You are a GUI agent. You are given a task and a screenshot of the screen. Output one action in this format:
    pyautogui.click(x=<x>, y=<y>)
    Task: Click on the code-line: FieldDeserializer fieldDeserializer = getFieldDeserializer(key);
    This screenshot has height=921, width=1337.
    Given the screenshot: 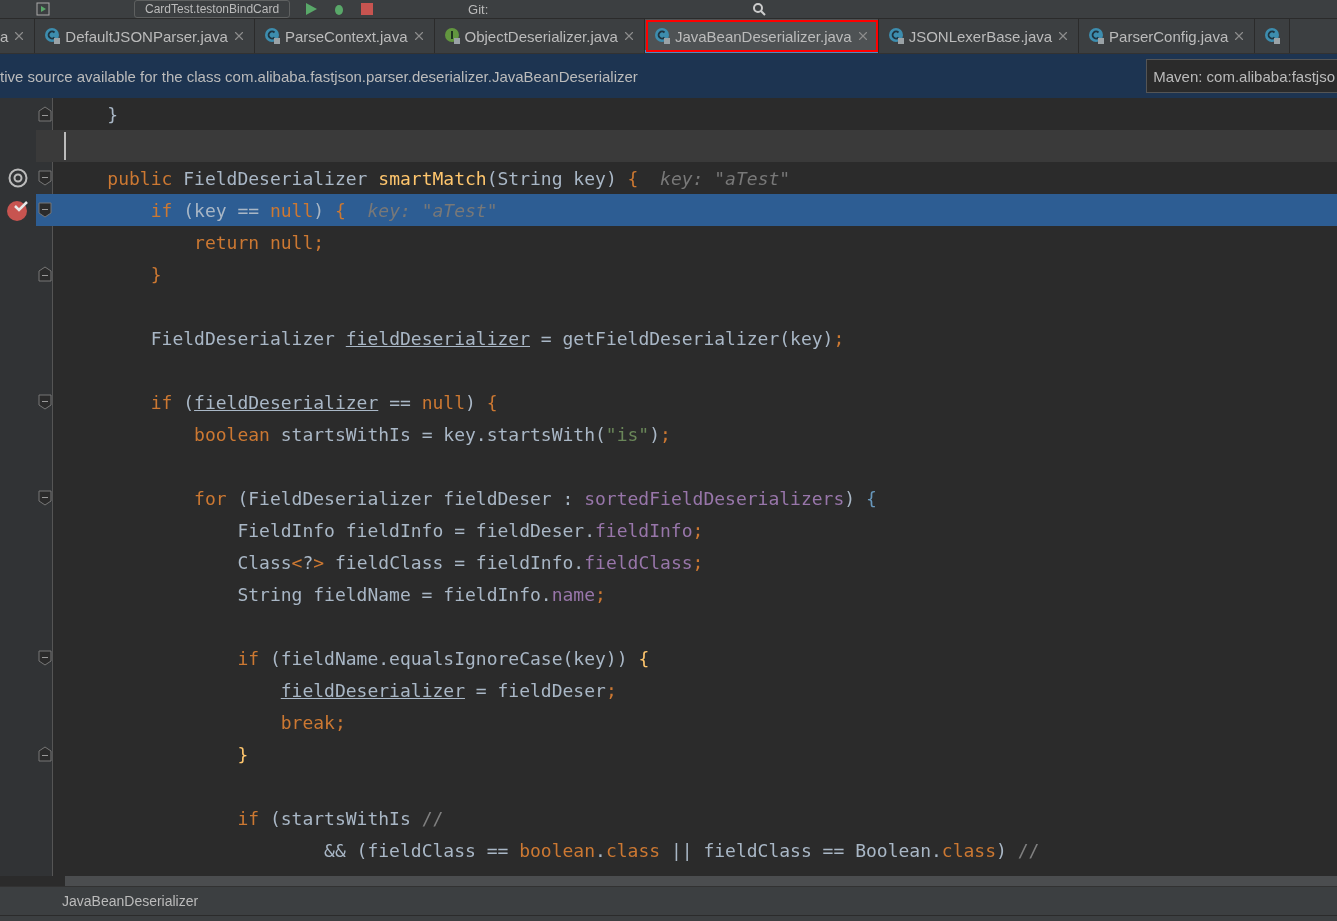 What is the action you would take?
    pyautogui.click(x=497, y=338)
    